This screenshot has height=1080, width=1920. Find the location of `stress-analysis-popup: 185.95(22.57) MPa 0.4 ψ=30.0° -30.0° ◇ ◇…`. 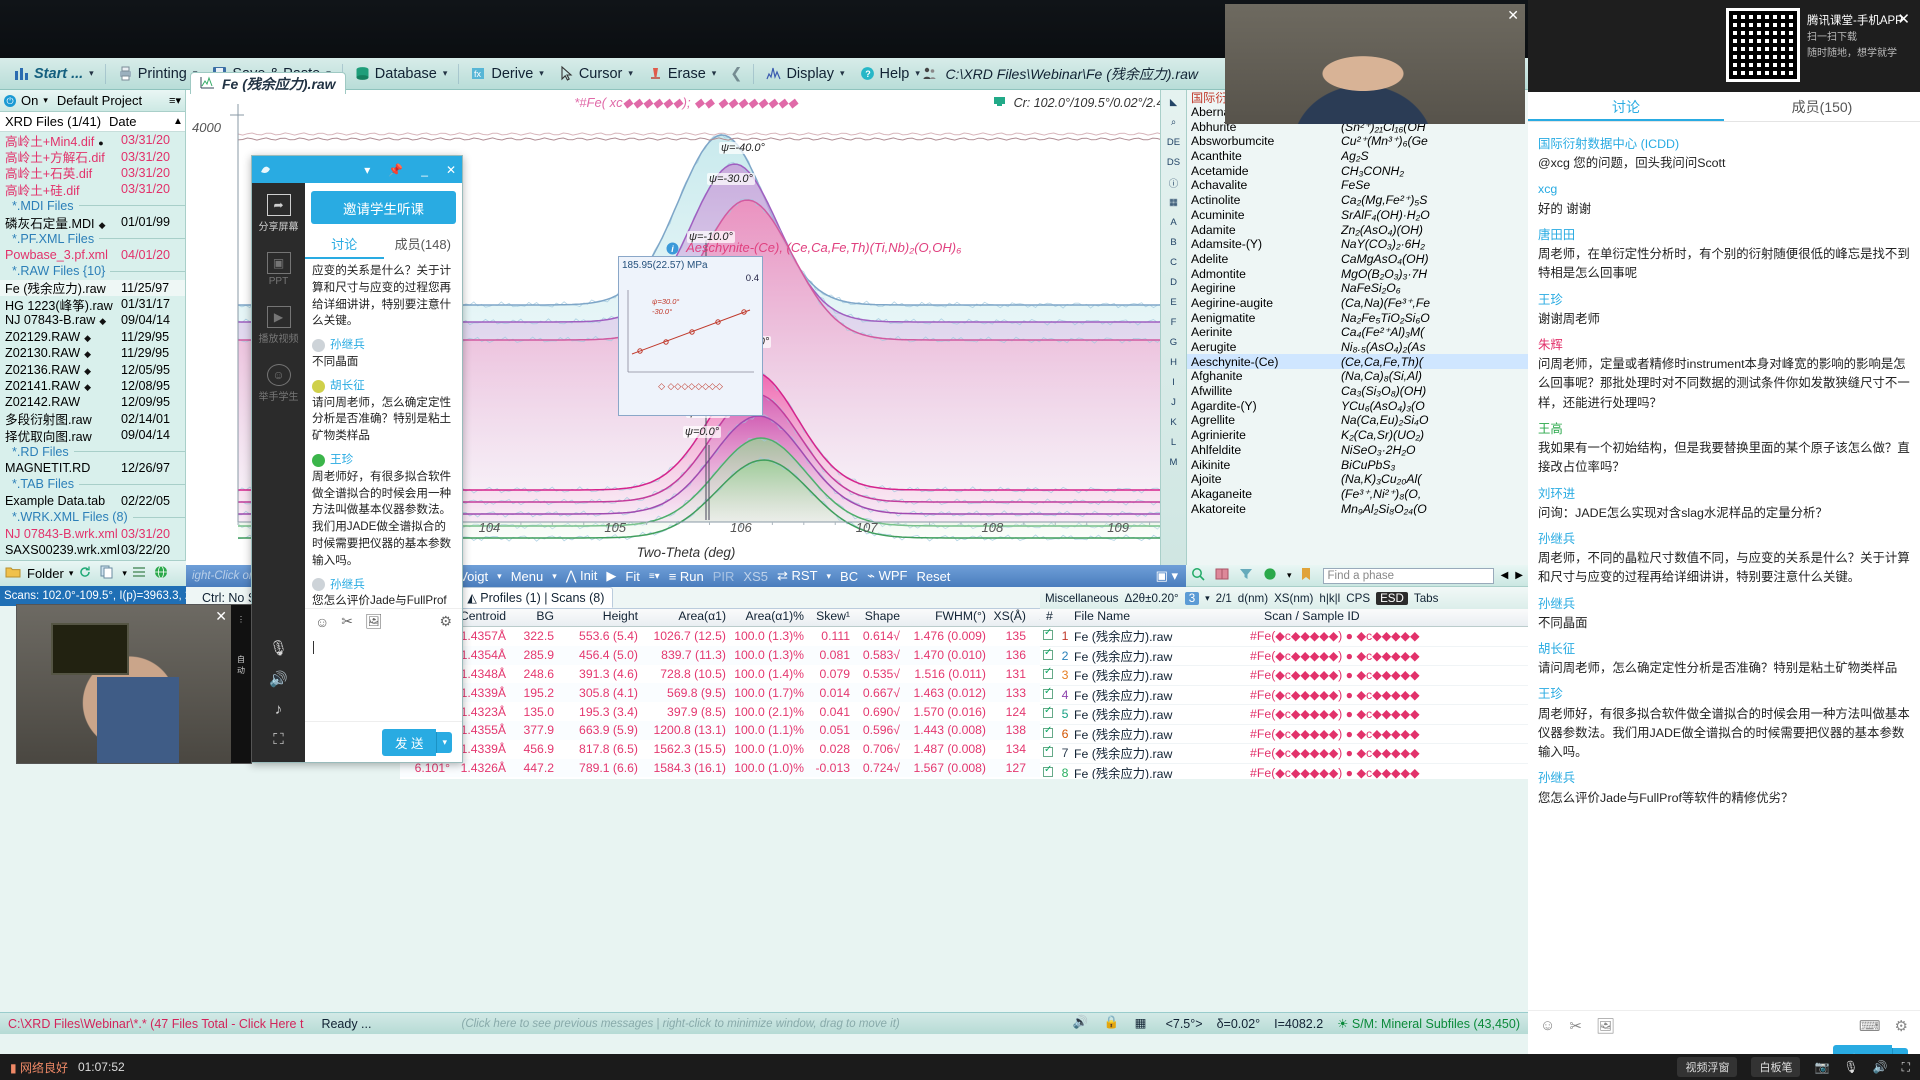

stress-analysis-popup: 185.95(22.57) MPa 0.4 ψ=30.0° -30.0° ◇ ◇… is located at coordinates (690, 336).